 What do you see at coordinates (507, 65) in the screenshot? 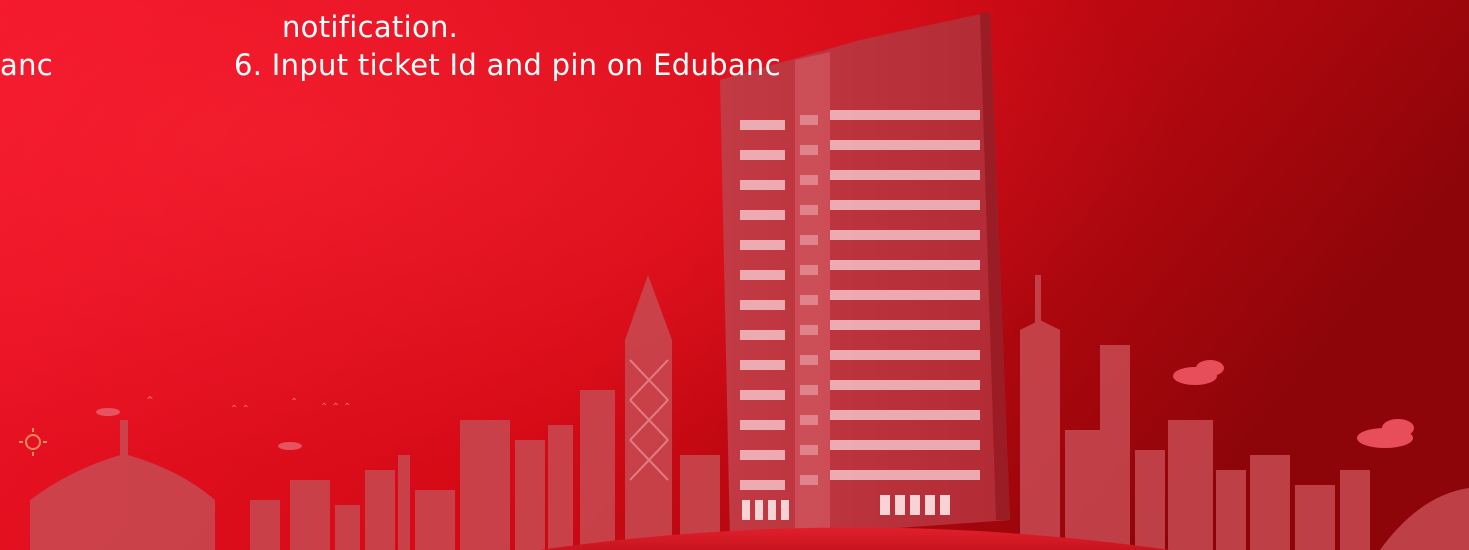
I see `step6-text: 6. Input ticket Id and pin on Edubanc` at bounding box center [507, 65].